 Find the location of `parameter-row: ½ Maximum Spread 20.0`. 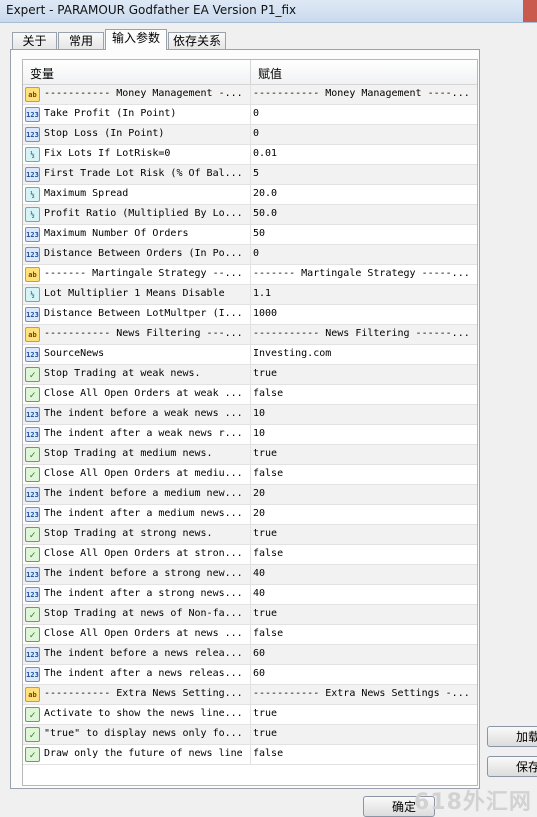

parameter-row: ½ Maximum Spread 20.0 is located at coordinates (250, 195).